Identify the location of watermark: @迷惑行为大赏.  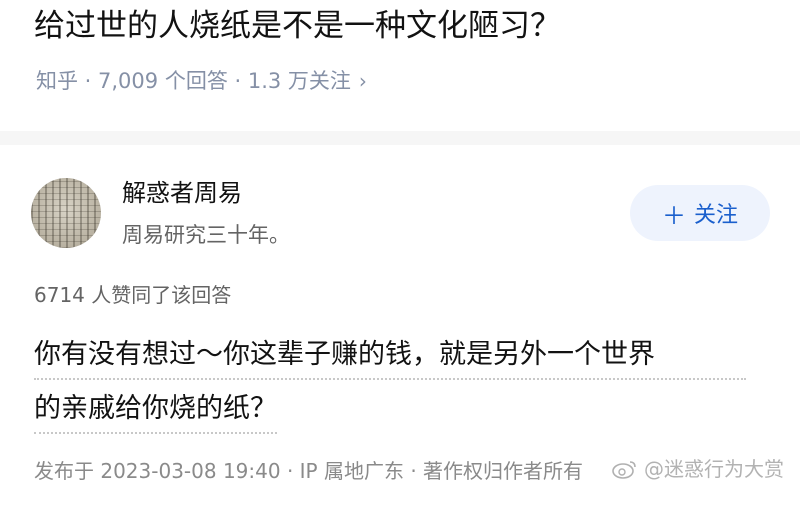
(698, 469).